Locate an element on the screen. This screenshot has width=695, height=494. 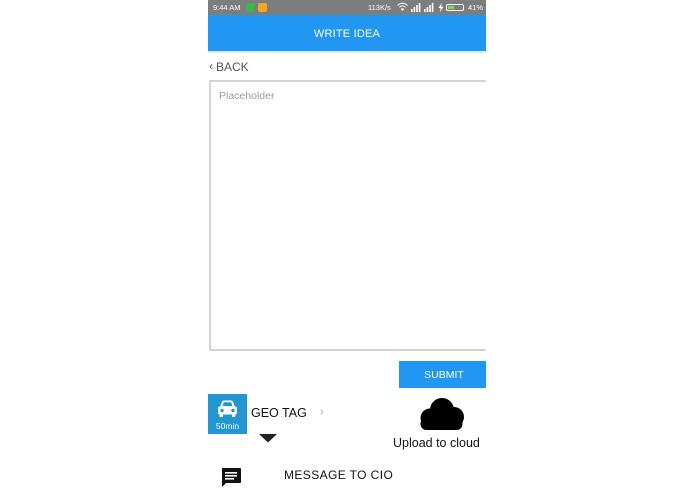
status-bar: 9:44 AM 113K/s 41% is located at coordinates (347, 7).